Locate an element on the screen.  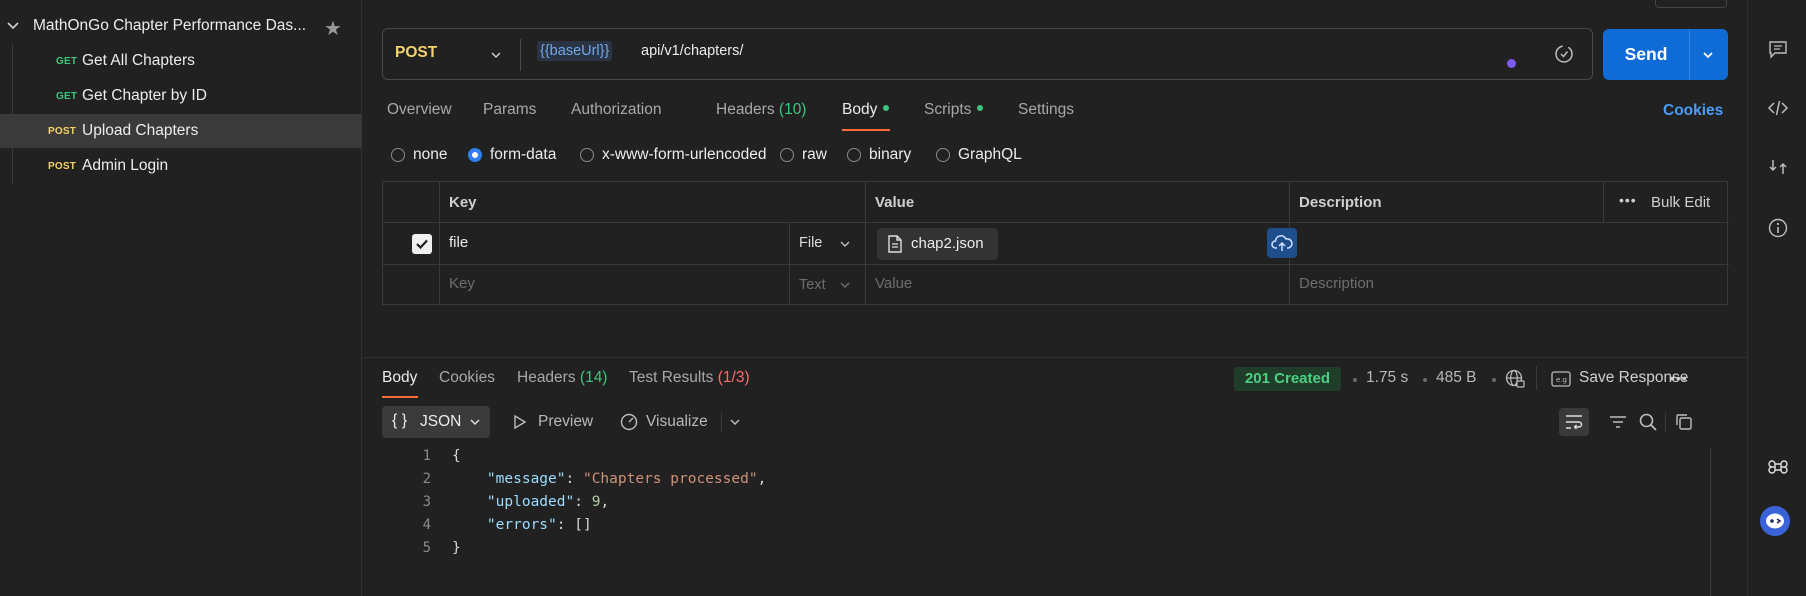
tab-body: Body is located at coordinates (866, 110).